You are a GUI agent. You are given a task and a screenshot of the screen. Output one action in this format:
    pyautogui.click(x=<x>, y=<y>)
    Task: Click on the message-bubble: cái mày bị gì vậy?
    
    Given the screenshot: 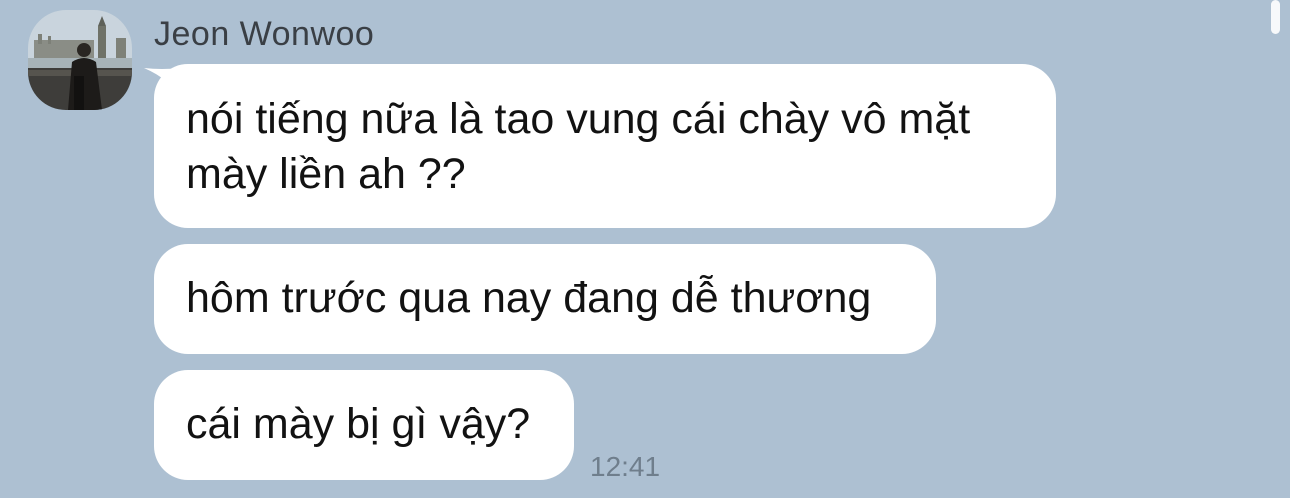 What is the action you would take?
    pyautogui.click(x=364, y=425)
    